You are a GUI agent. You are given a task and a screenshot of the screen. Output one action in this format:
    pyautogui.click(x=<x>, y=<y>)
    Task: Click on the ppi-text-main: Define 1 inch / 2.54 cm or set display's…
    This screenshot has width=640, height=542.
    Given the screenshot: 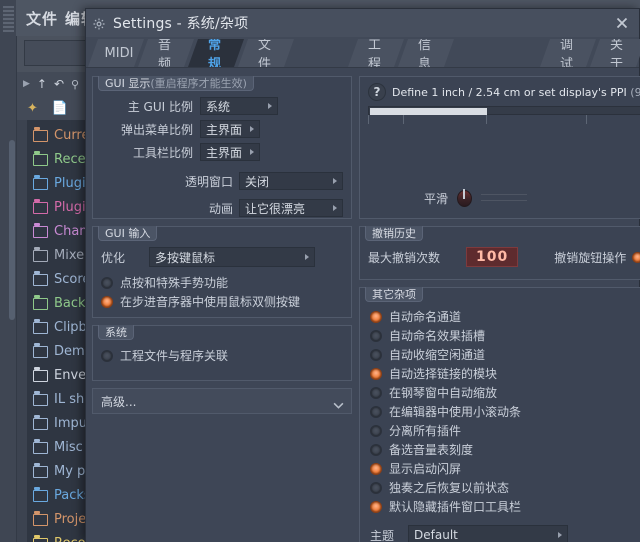 What is the action you would take?
    pyautogui.click(x=509, y=92)
    